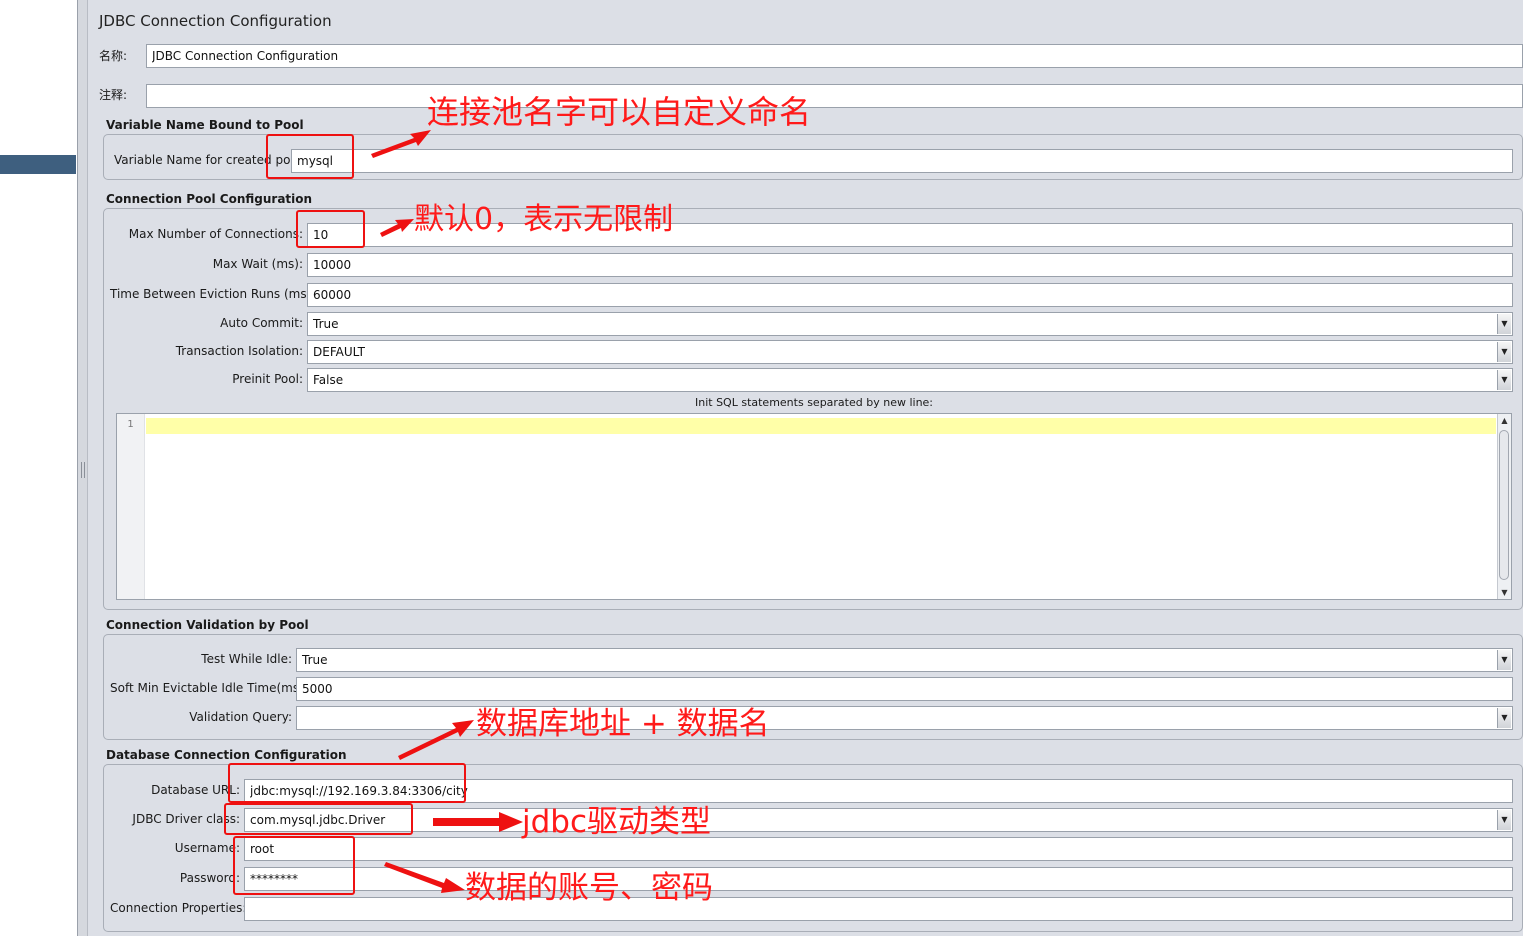 The height and width of the screenshot is (936, 1523). I want to click on section-title-pool-var: Variable Name Bound to Pool, so click(205, 125).